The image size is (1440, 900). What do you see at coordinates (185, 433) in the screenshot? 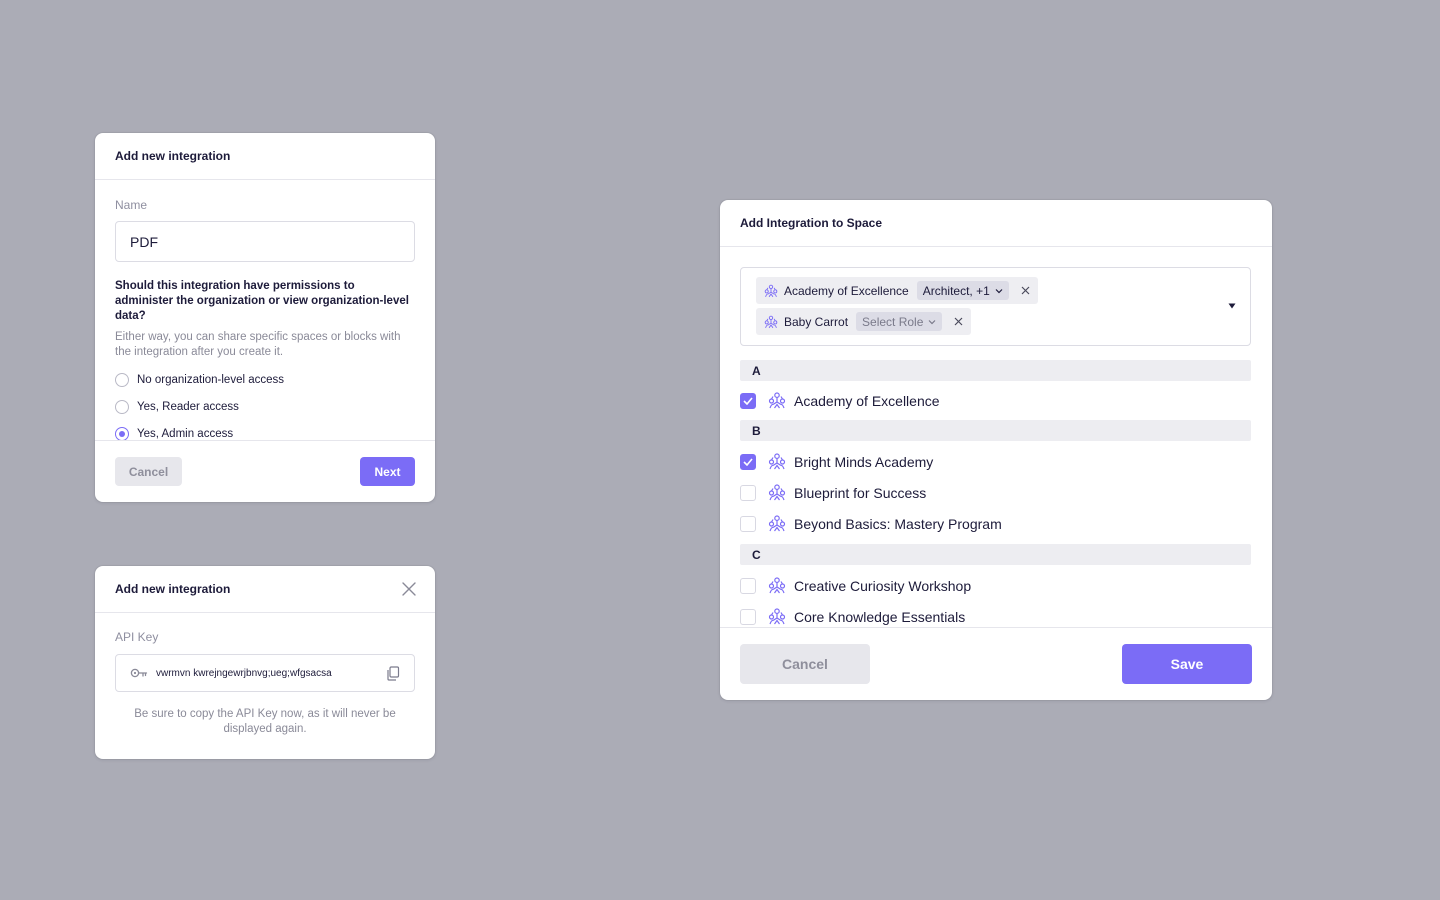
I see `radio-label: Yes, Admin access` at bounding box center [185, 433].